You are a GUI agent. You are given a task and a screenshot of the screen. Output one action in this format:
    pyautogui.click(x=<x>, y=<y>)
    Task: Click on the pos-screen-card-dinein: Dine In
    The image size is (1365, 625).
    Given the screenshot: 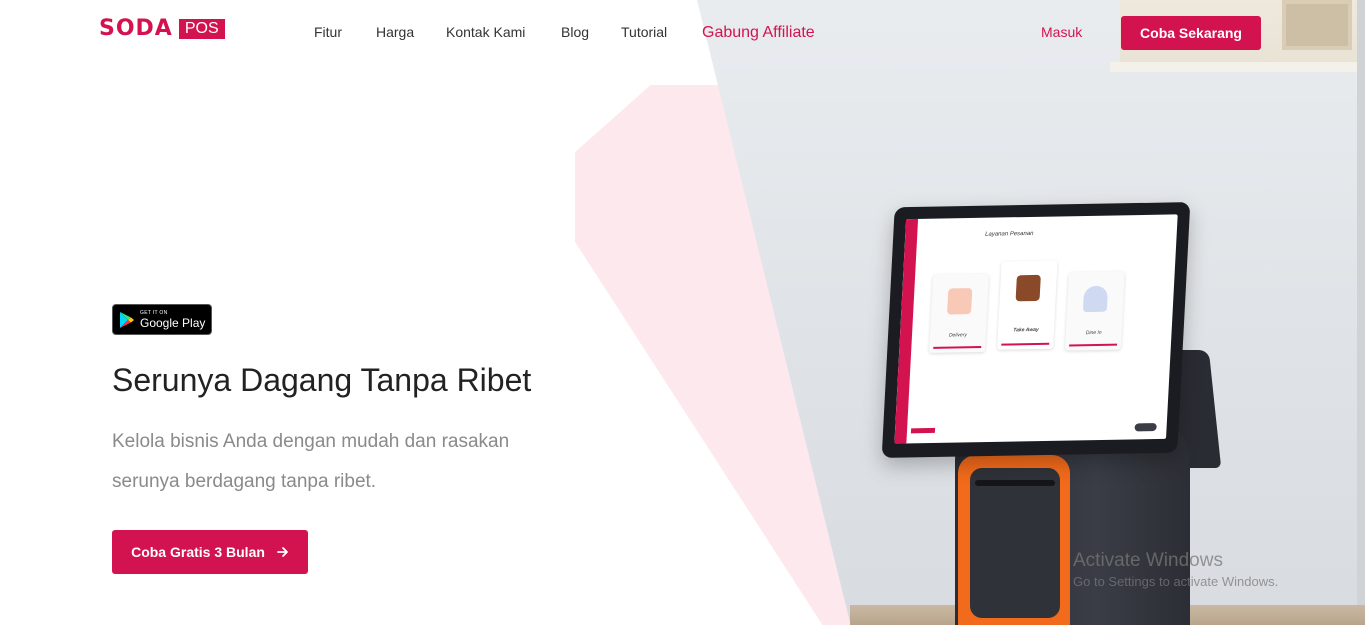 What is the action you would take?
    pyautogui.click(x=1094, y=311)
    